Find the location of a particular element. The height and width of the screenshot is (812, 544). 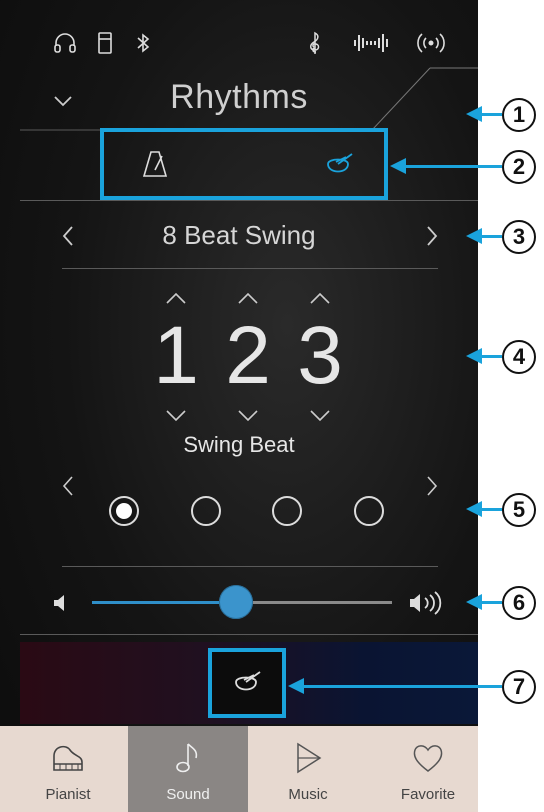

nav-label: Favorite is located at coordinates (428, 794).